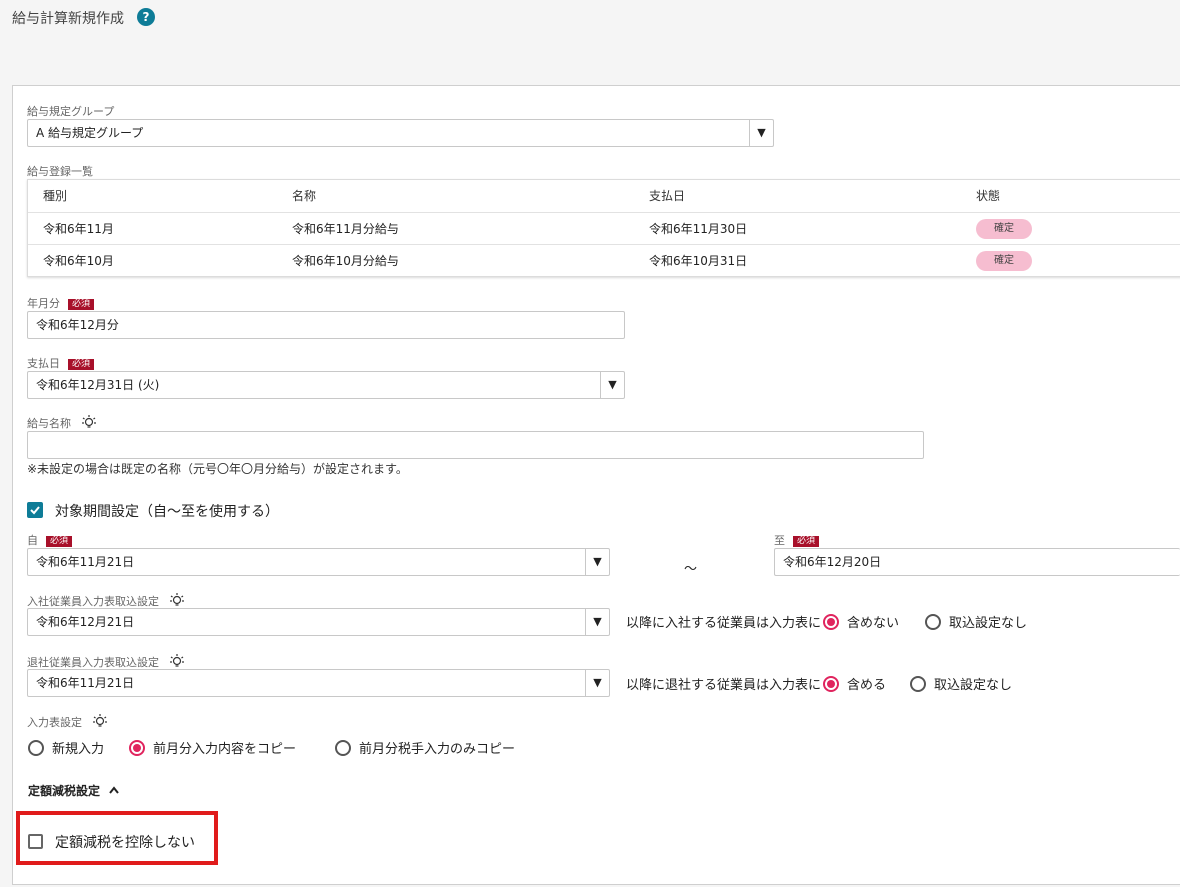 The height and width of the screenshot is (887, 1180). I want to click on leave-radio-none-label: 取込設定なし, so click(973, 685).